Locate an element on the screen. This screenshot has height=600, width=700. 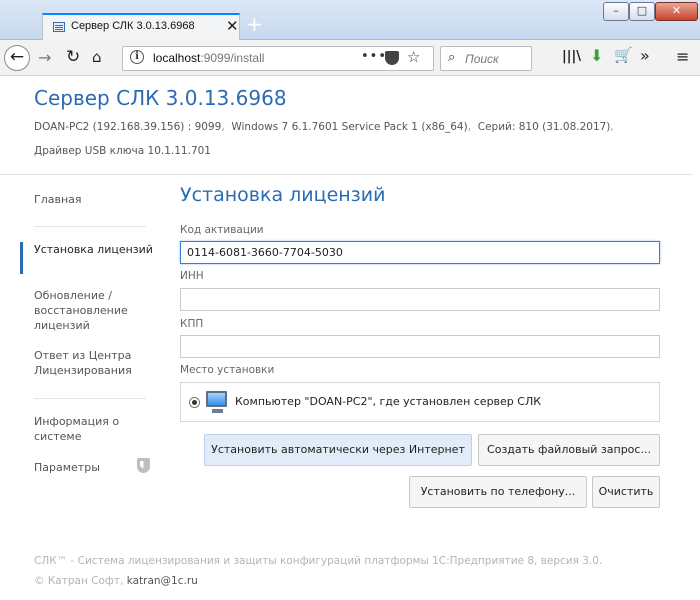
kpp-input is located at coordinates (420, 346).